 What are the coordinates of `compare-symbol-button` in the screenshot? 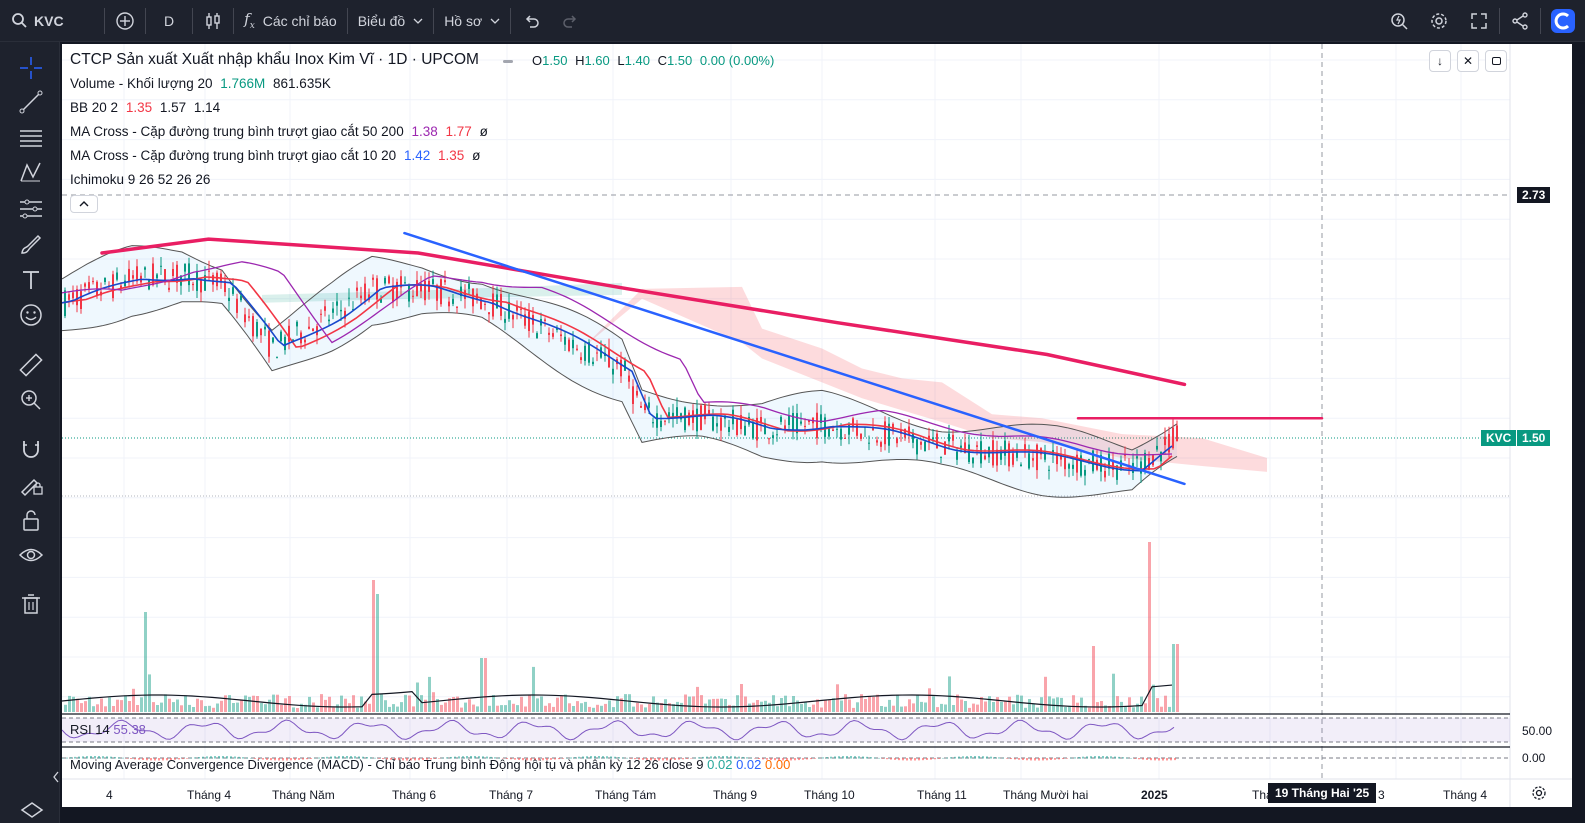 It's located at (125, 21).